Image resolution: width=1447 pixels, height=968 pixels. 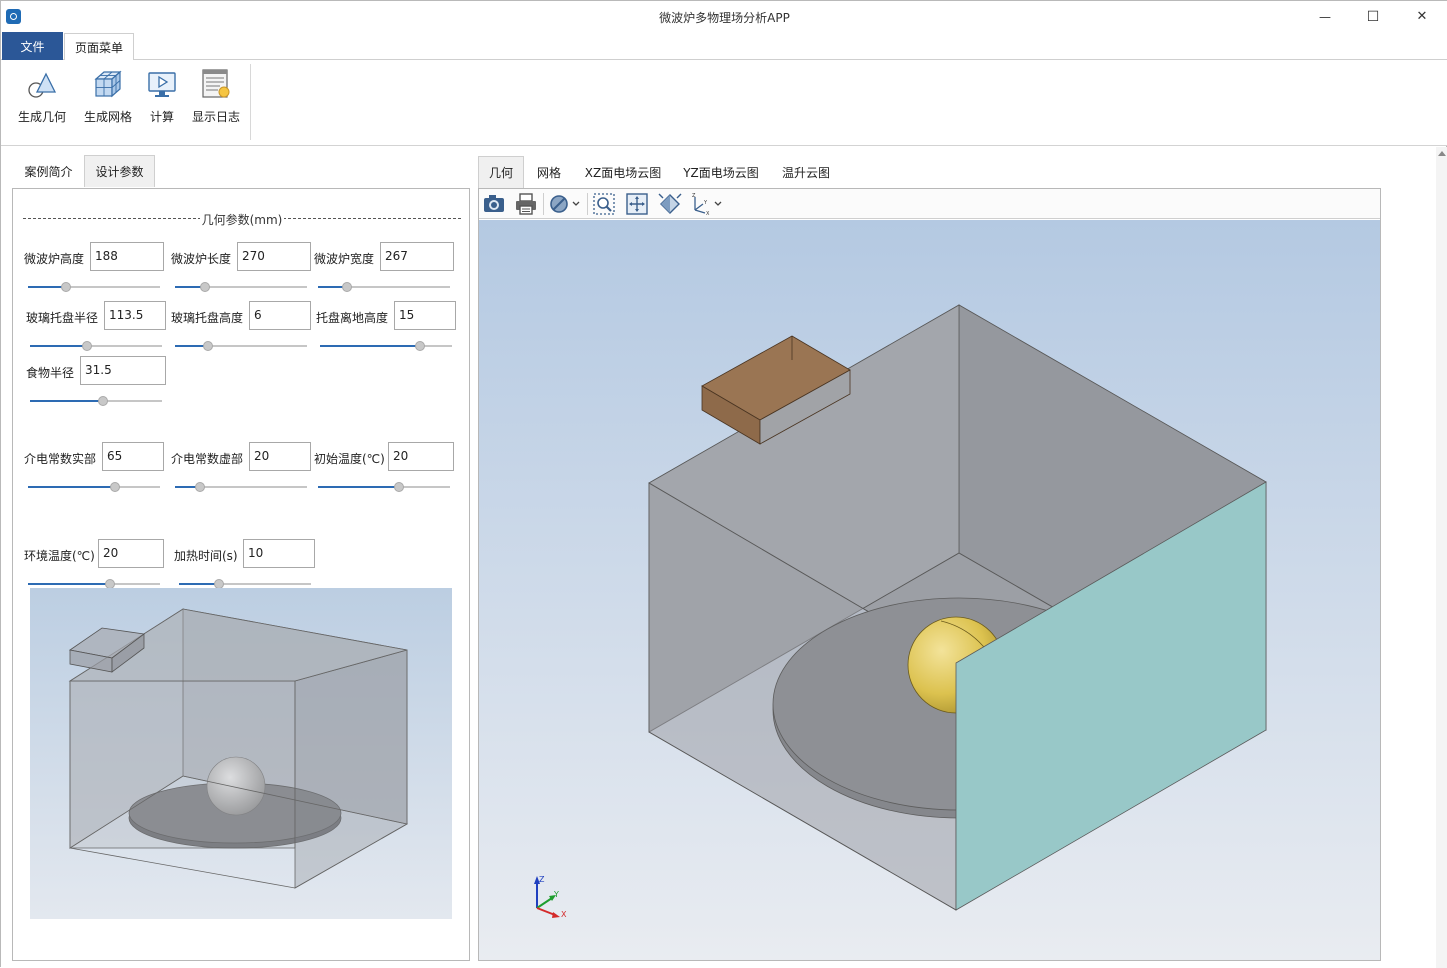 I want to click on eps-real-slider, so click(x=94, y=487).